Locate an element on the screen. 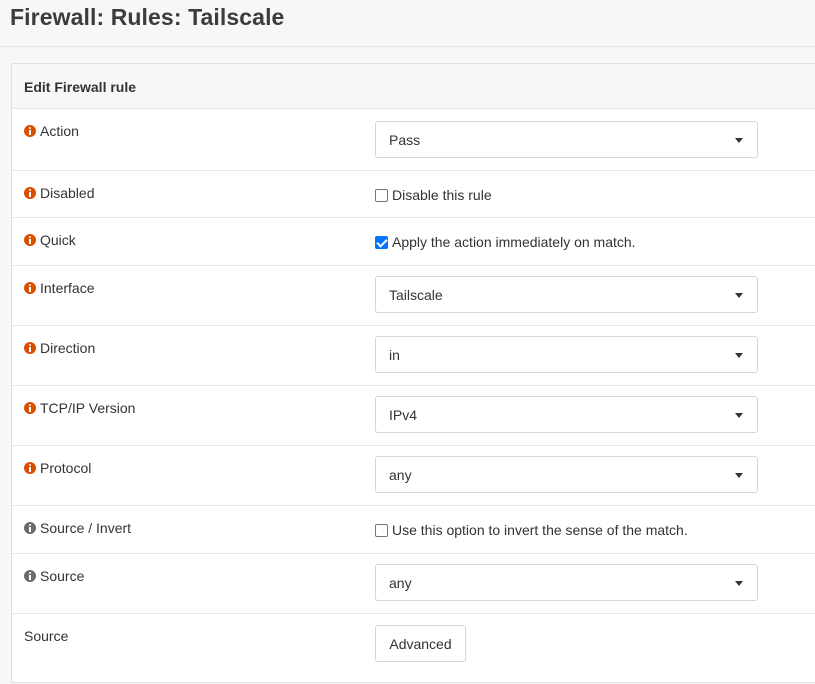 The width and height of the screenshot is (815, 684). protocol-label: Protocol is located at coordinates (57, 468).